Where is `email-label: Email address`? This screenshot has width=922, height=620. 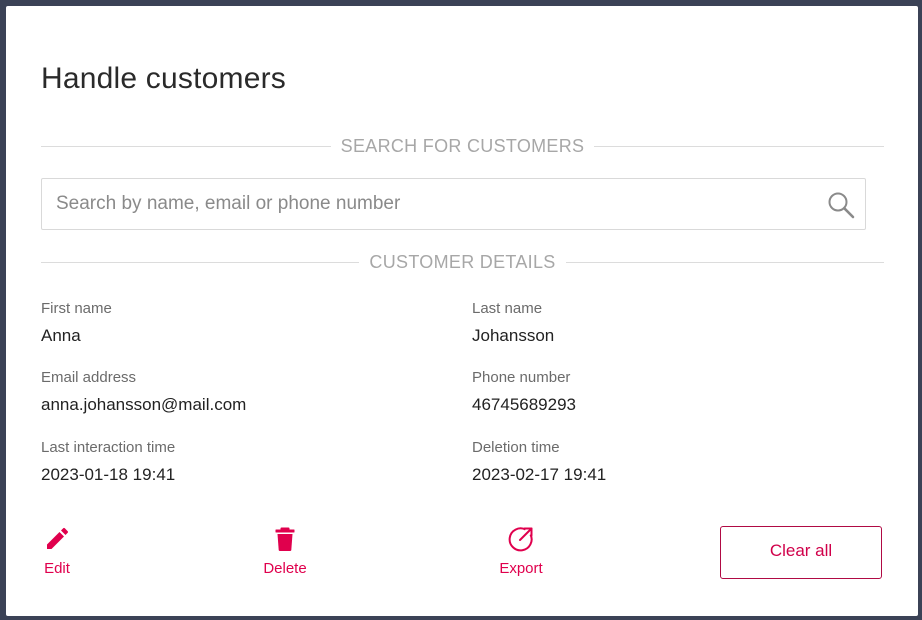
email-label: Email address is located at coordinates (89, 377).